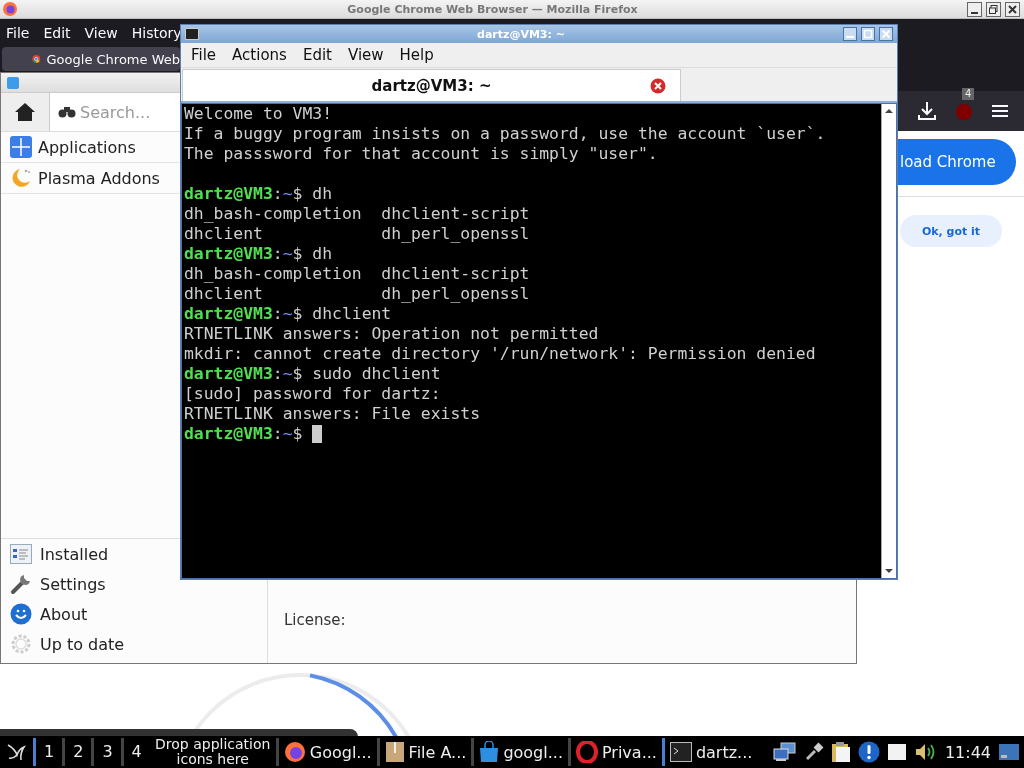 The image size is (1024, 768). What do you see at coordinates (106, 752) in the screenshot?
I see `workspace-button: 3` at bounding box center [106, 752].